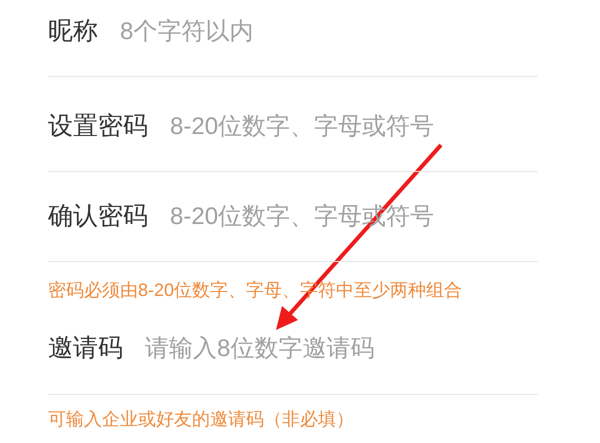 Image resolution: width=600 pixels, height=443 pixels. What do you see at coordinates (73, 31) in the screenshot?
I see `field-label: 昵称` at bounding box center [73, 31].